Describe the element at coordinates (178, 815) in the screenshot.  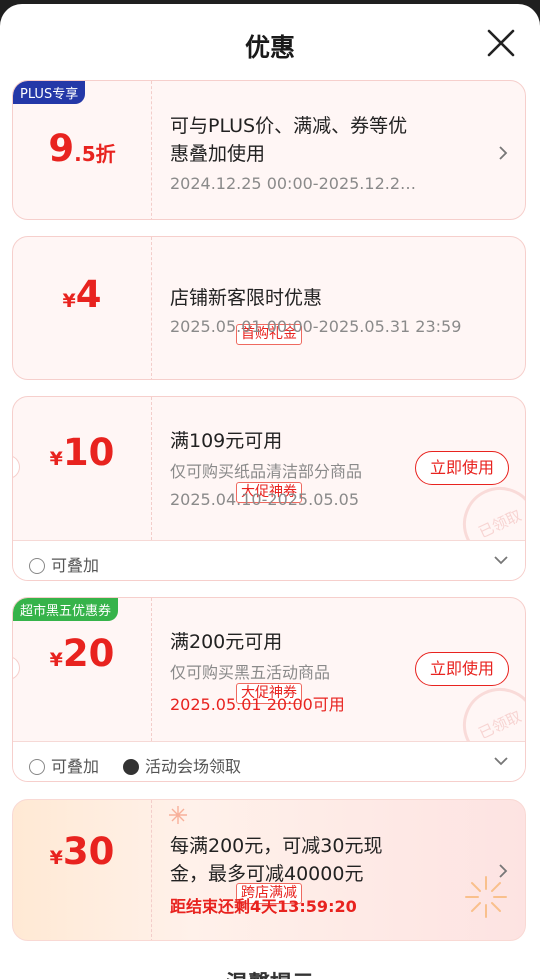
I see `sparkle-icon` at that location.